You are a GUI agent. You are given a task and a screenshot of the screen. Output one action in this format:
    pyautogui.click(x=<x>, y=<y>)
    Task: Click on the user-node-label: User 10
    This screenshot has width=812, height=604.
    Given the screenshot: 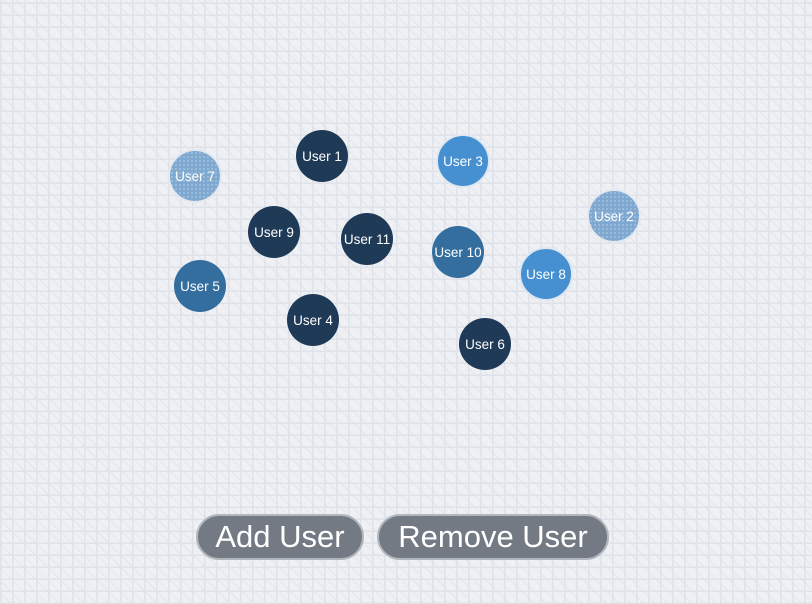 What is the action you would take?
    pyautogui.click(x=458, y=252)
    